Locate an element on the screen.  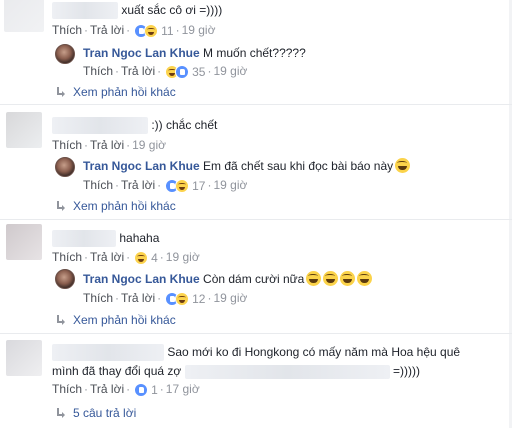
reaction-count: 1 is located at coordinates (154, 389).